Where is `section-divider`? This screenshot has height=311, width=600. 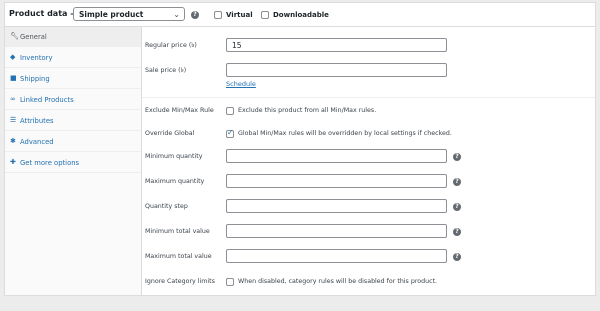 section-divider is located at coordinates (368, 97).